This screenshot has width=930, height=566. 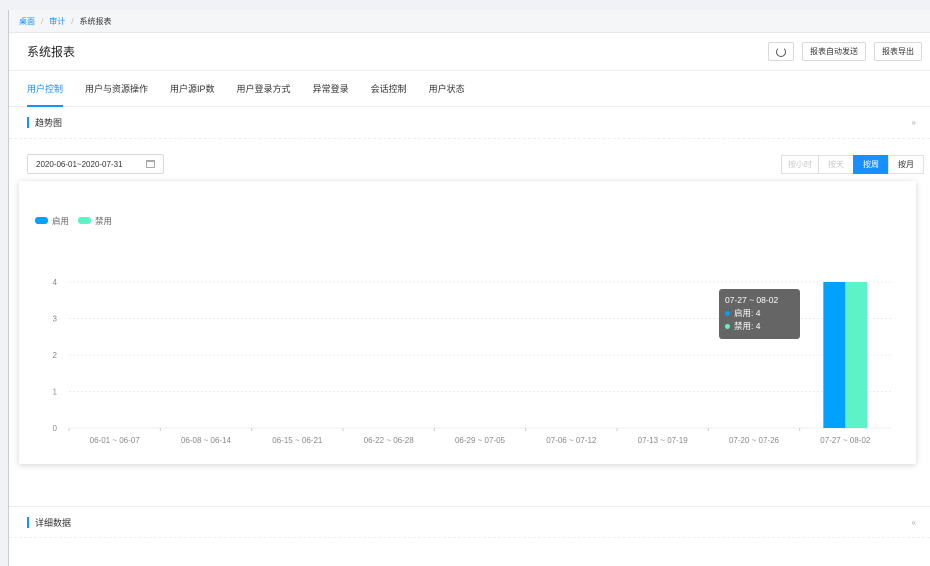 I want to click on export-button: 报表导出, so click(x=898, y=51).